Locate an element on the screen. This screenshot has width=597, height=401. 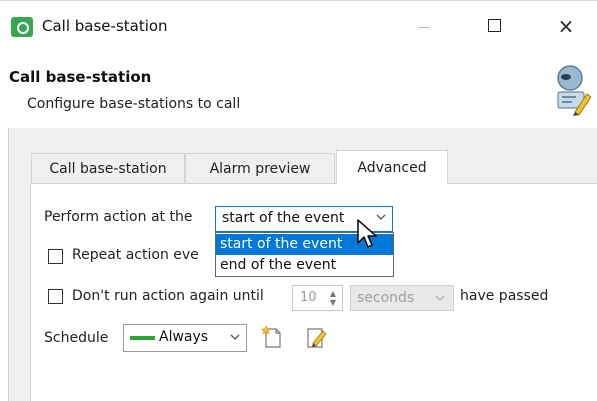
edit-schedule-icon is located at coordinates (317, 337).